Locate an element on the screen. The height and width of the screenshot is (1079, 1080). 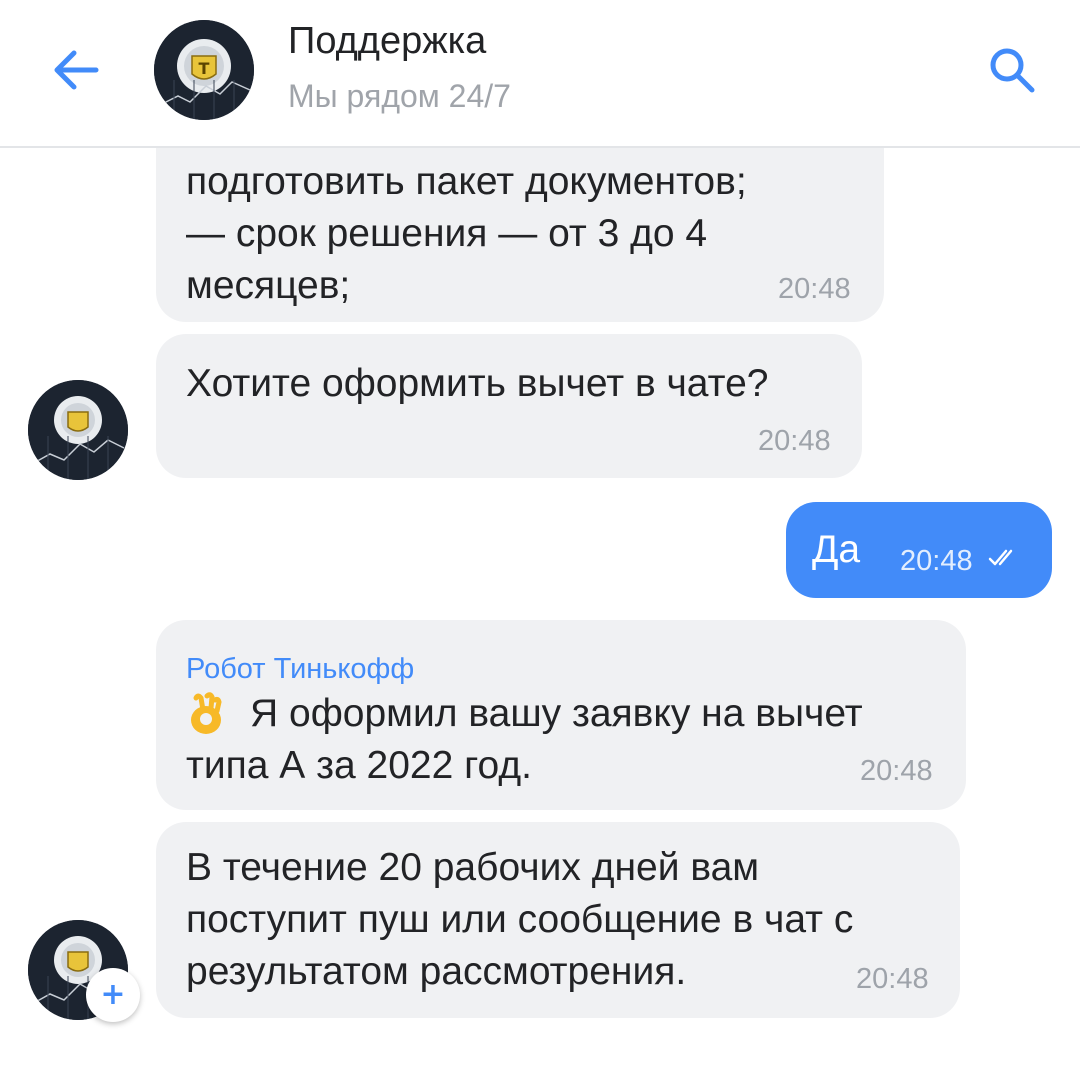
message-line: результатом рассмотрения. is located at coordinates (436, 971).